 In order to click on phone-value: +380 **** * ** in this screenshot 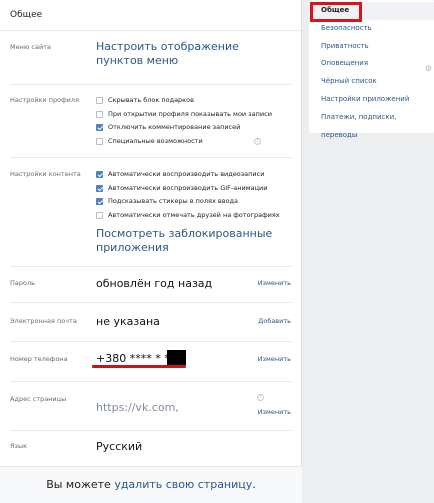, I will do `click(136, 358)`.